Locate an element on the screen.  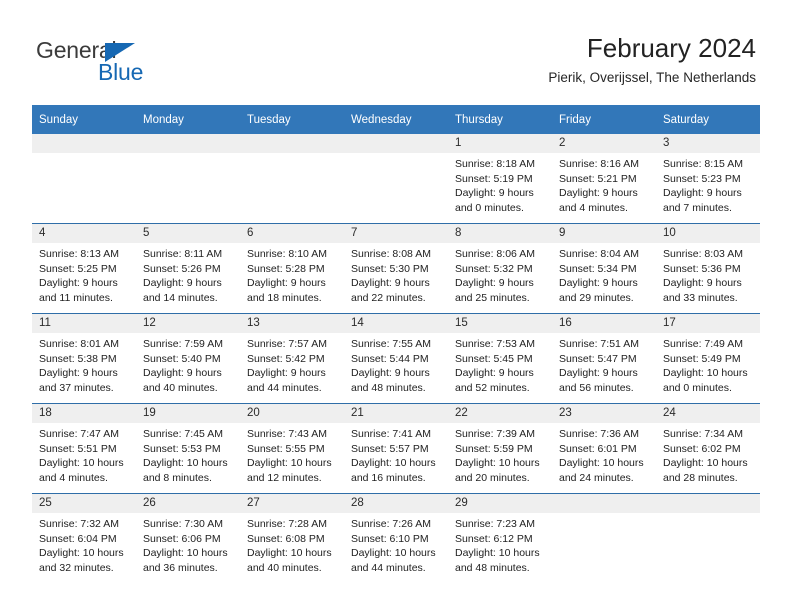
day-info-line: Sunset: 5:21 PM is located at coordinates (598, 178).